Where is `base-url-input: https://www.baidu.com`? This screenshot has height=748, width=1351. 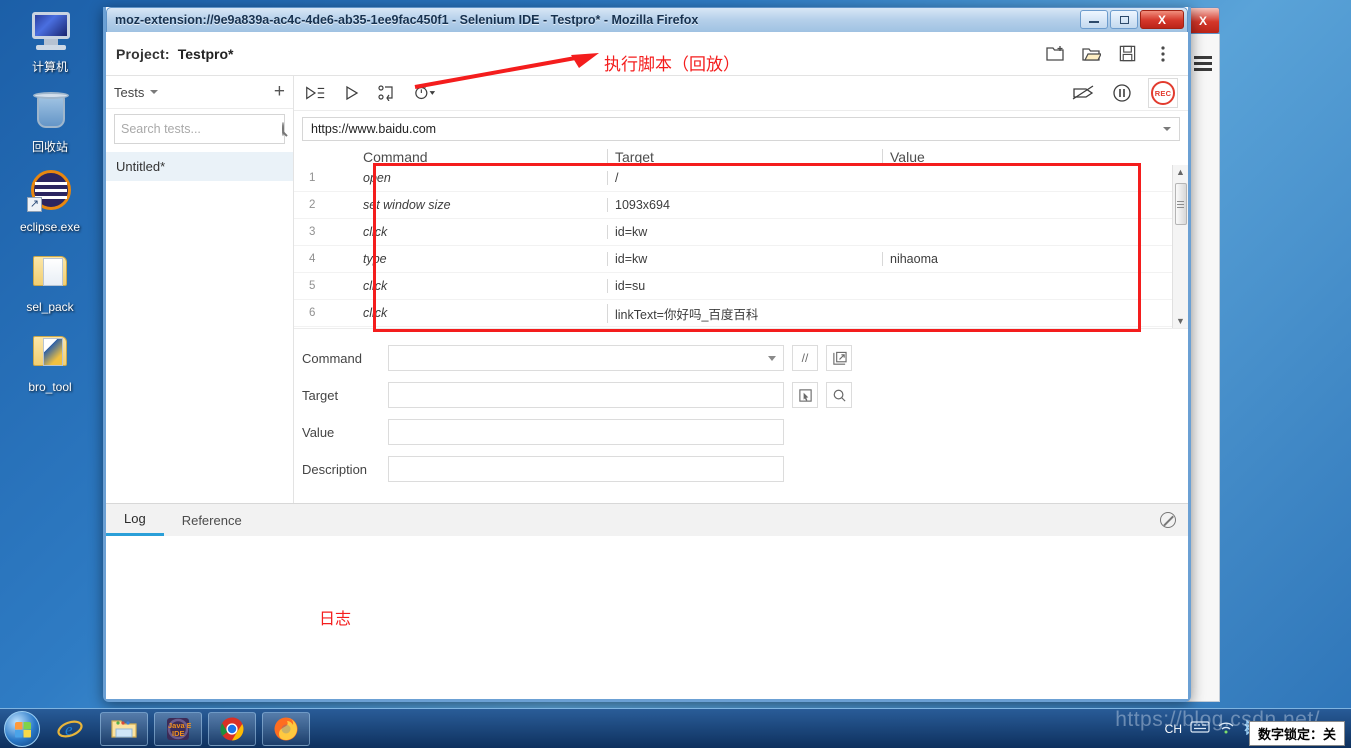 base-url-input: https://www.baidu.com is located at coordinates (741, 128).